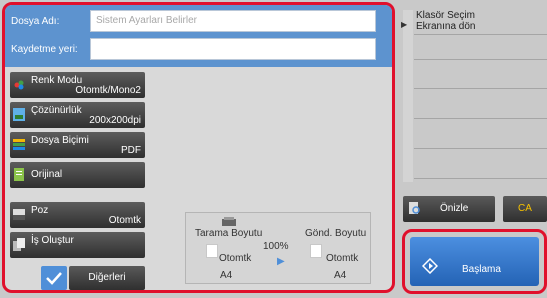  What do you see at coordinates (19, 174) in the screenshot?
I see `original-icon` at bounding box center [19, 174].